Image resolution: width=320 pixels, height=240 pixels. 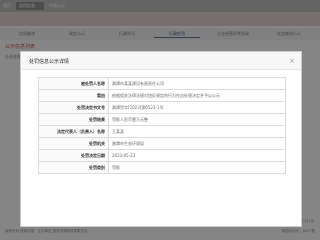 I want to click on table-row: 处罚决定书文号 湘潭罚字[2023]第0523-1号, so click(x=162, y=107).